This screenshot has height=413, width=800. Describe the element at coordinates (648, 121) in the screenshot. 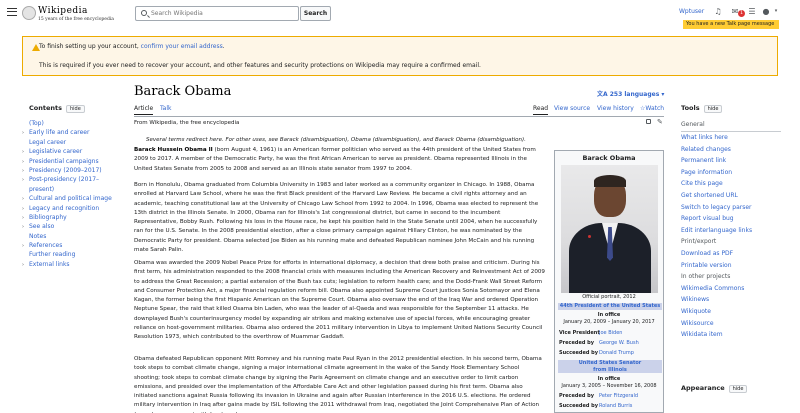

I see `lock-icon` at that location.